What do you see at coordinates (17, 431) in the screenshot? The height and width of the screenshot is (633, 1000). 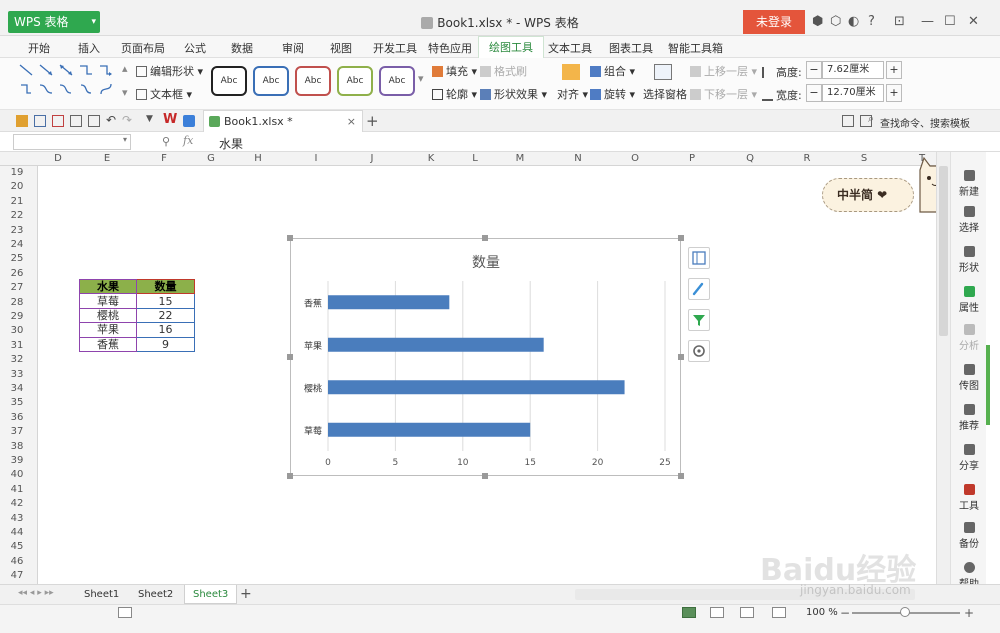 I see `row-header-cell: 37` at bounding box center [17, 431].